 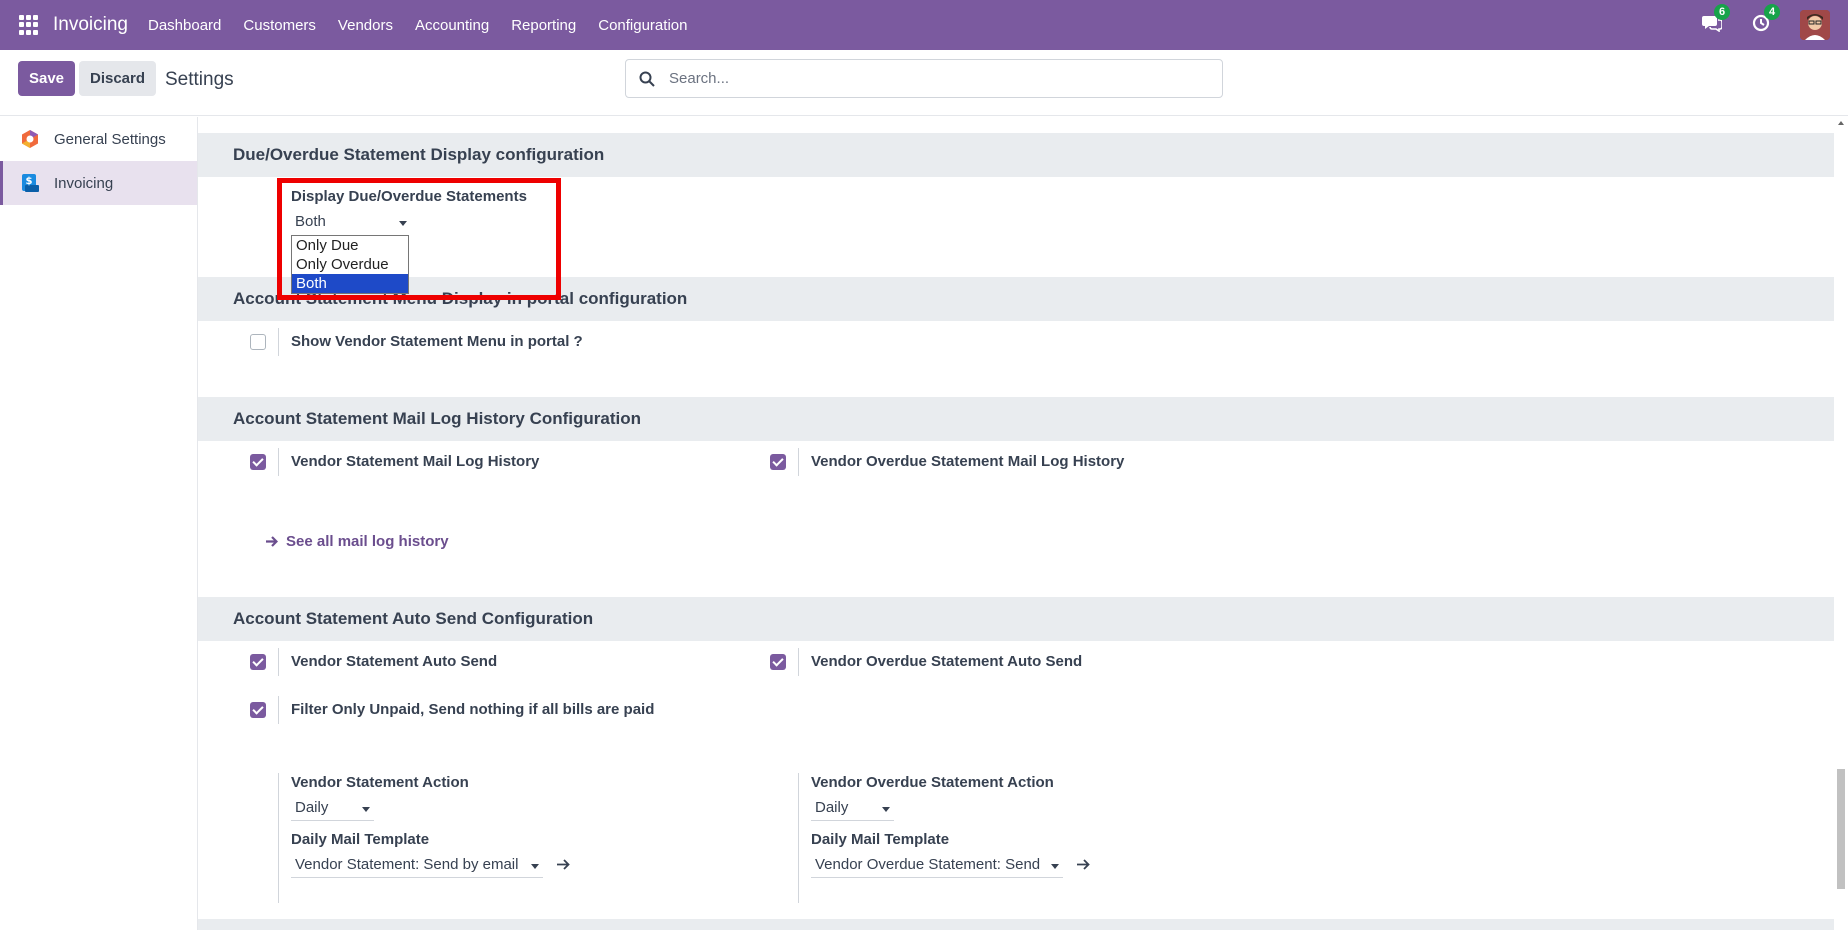 What do you see at coordinates (778, 462) in the screenshot?
I see `vendor-overdue-mail-log-checkbox` at bounding box center [778, 462].